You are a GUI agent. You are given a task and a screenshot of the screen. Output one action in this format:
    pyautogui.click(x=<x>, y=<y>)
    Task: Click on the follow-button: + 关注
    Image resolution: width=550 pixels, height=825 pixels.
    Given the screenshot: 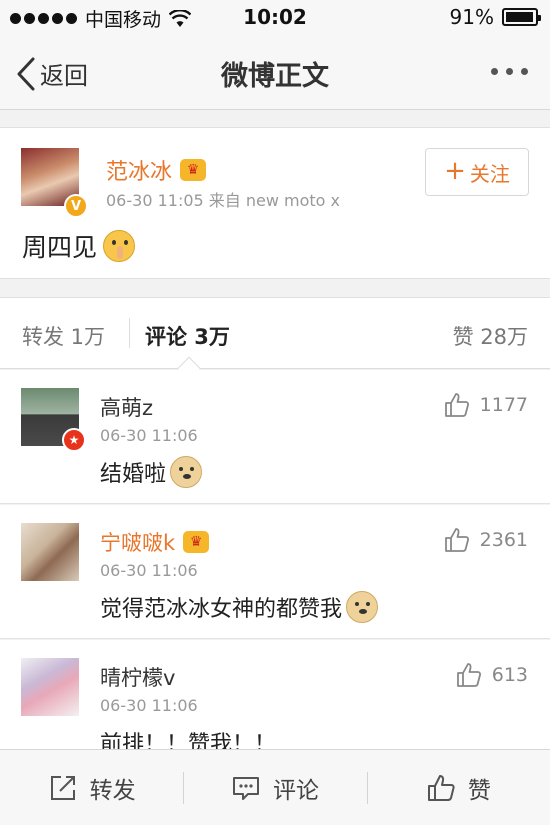 What is the action you would take?
    pyautogui.click(x=477, y=172)
    